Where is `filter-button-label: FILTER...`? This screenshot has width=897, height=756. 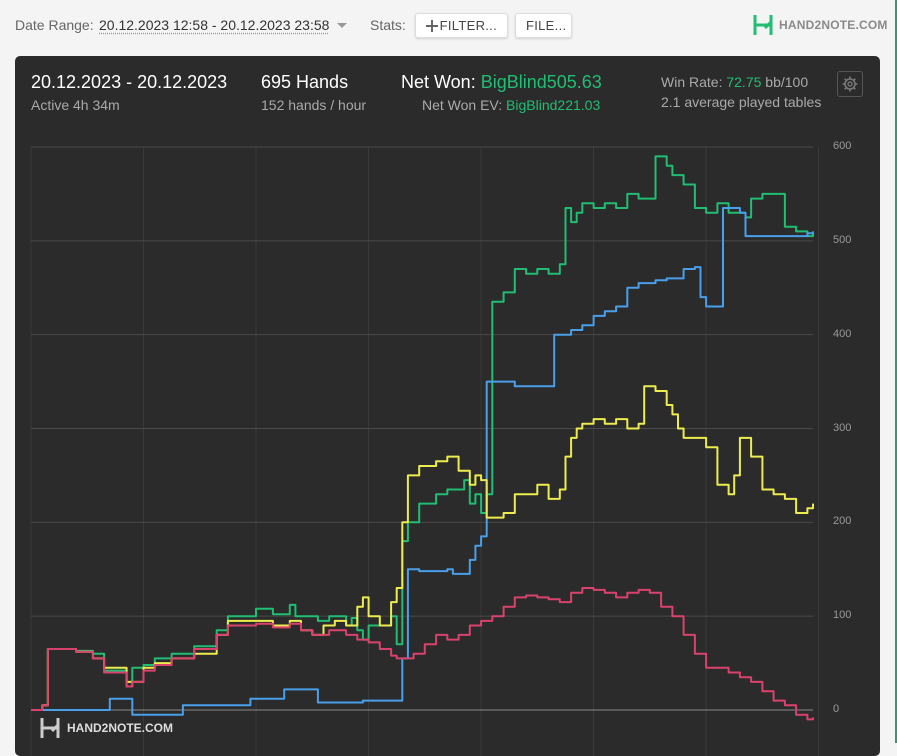
filter-button-label: FILTER... is located at coordinates (468, 25).